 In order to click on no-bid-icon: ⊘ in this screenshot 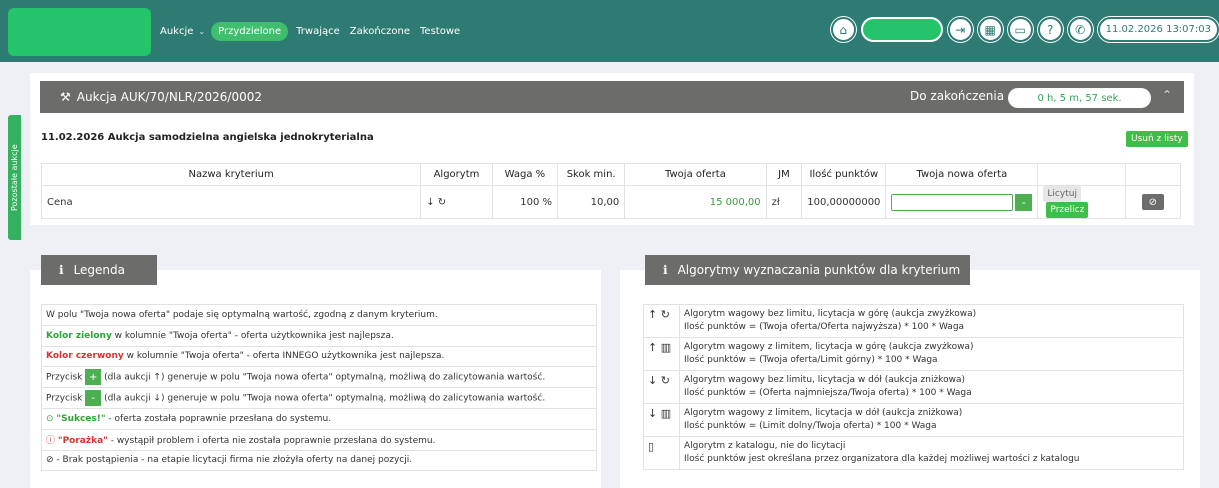, I will do `click(1152, 202)`.